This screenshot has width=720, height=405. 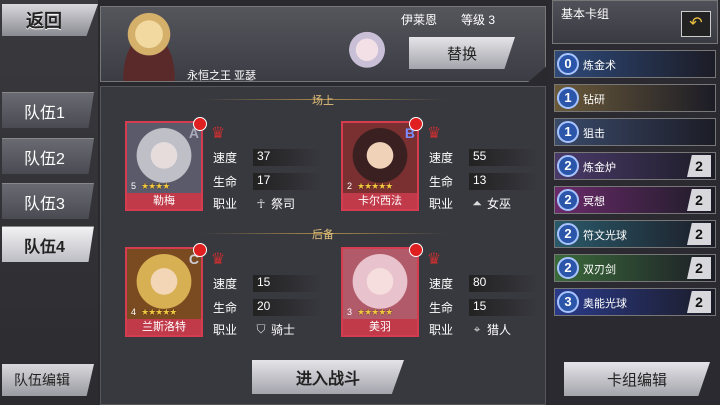 What do you see at coordinates (599, 168) in the screenshot?
I see `card-name: 炼金炉` at bounding box center [599, 168].